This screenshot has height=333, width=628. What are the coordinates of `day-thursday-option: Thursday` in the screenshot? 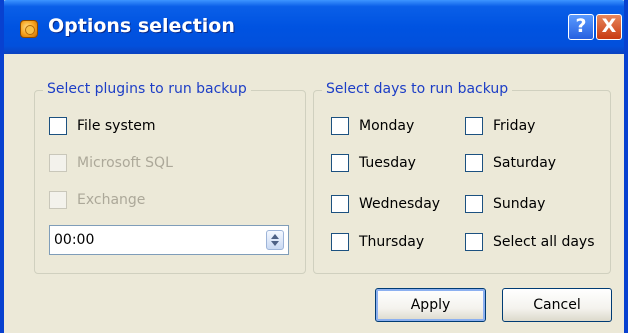 It's located at (377, 242).